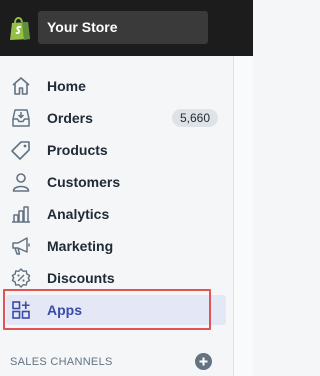  I want to click on sidebar-item-label: Orders, so click(70, 118).